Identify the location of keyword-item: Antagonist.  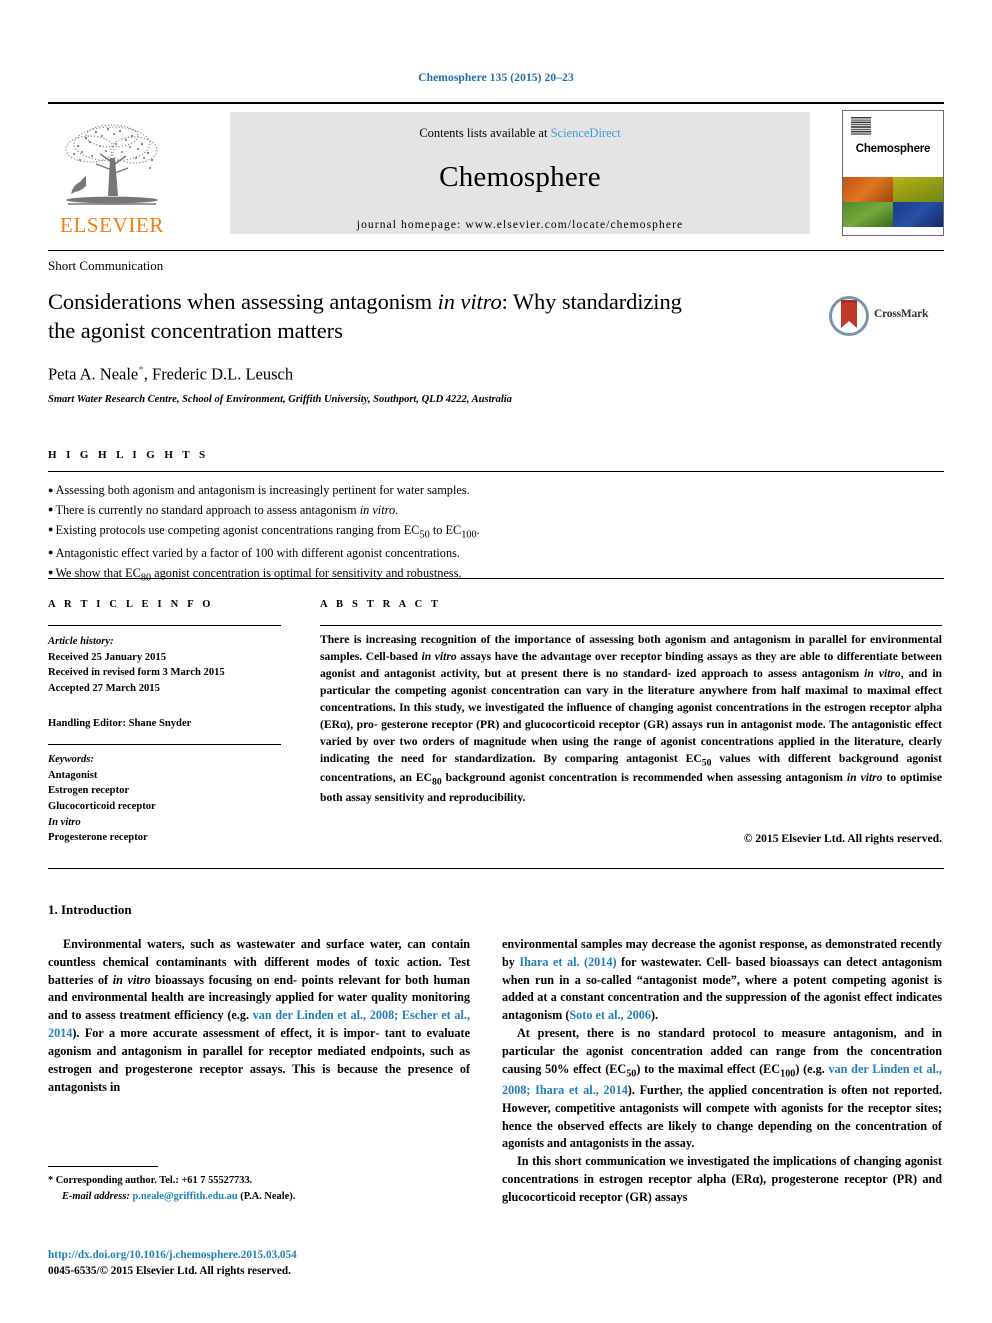
(73, 775).